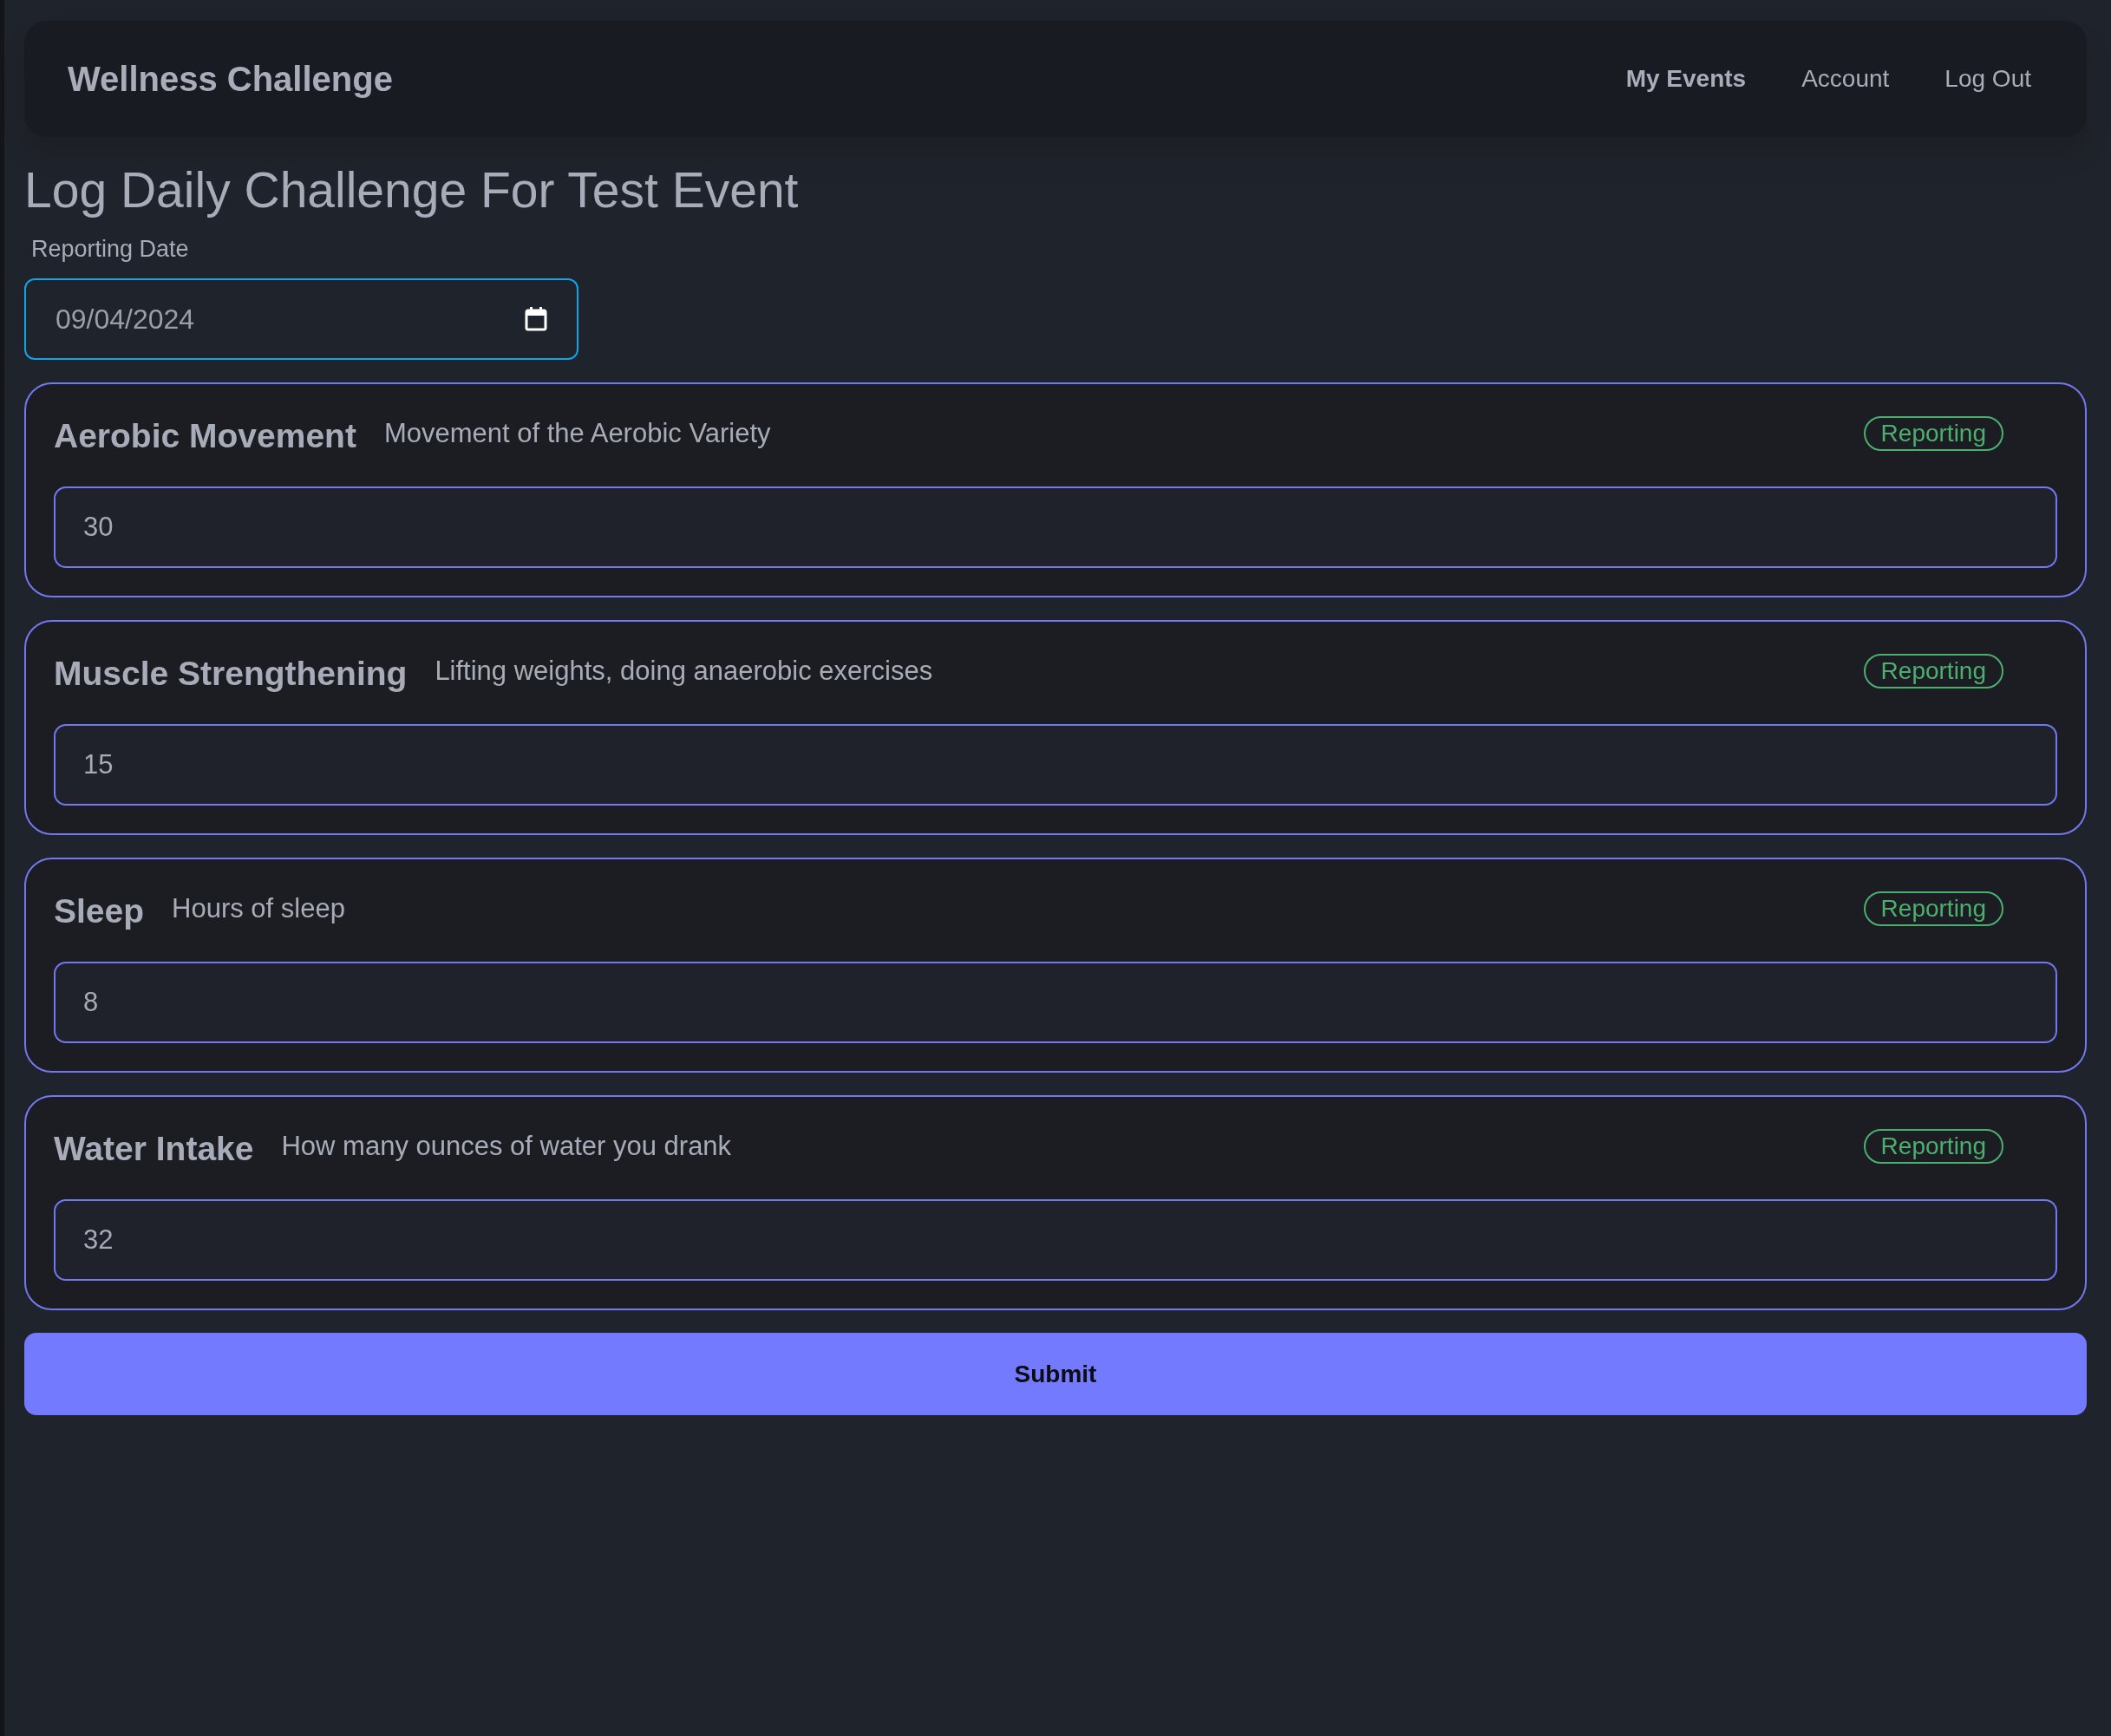 The width and height of the screenshot is (2111, 1736). What do you see at coordinates (110, 249) in the screenshot?
I see `field-label: Reporting Date` at bounding box center [110, 249].